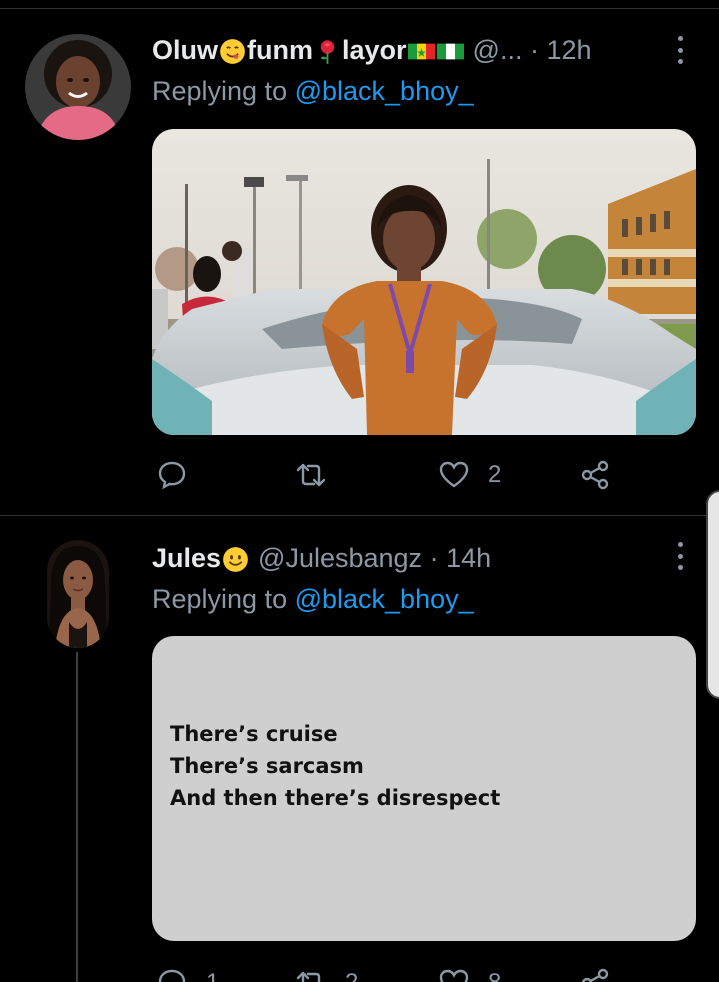 This screenshot has height=982, width=719. What do you see at coordinates (212, 975) in the screenshot?
I see `reply-count: 1` at bounding box center [212, 975].